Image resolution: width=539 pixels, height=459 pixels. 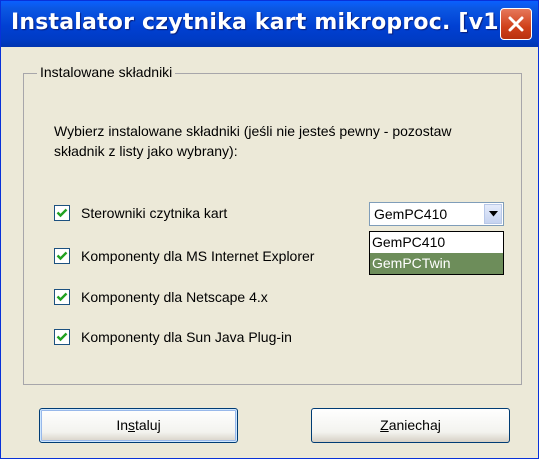 I want to click on install-label-start: In, so click(x=122, y=425).